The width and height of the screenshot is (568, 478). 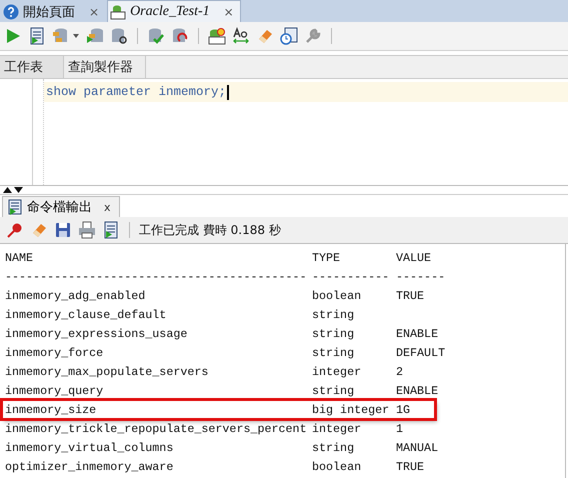 I want to click on table-cell-text: big integer, so click(x=351, y=409).